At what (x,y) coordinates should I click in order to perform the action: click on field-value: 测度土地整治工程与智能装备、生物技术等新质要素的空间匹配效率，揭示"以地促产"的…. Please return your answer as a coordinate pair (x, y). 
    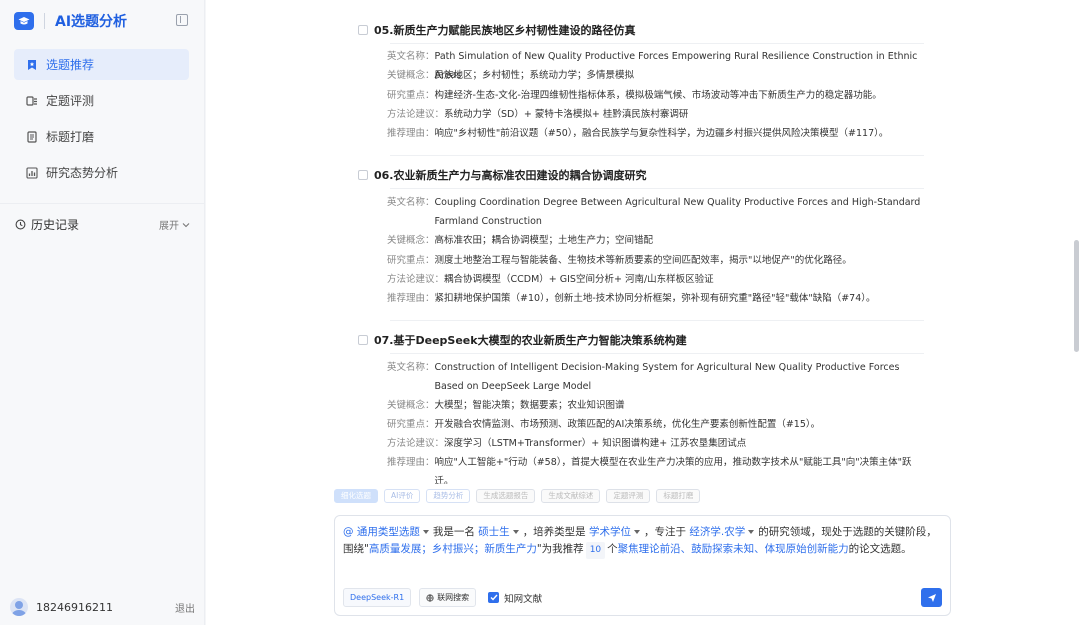
    Looking at the image, I should click on (643, 260).